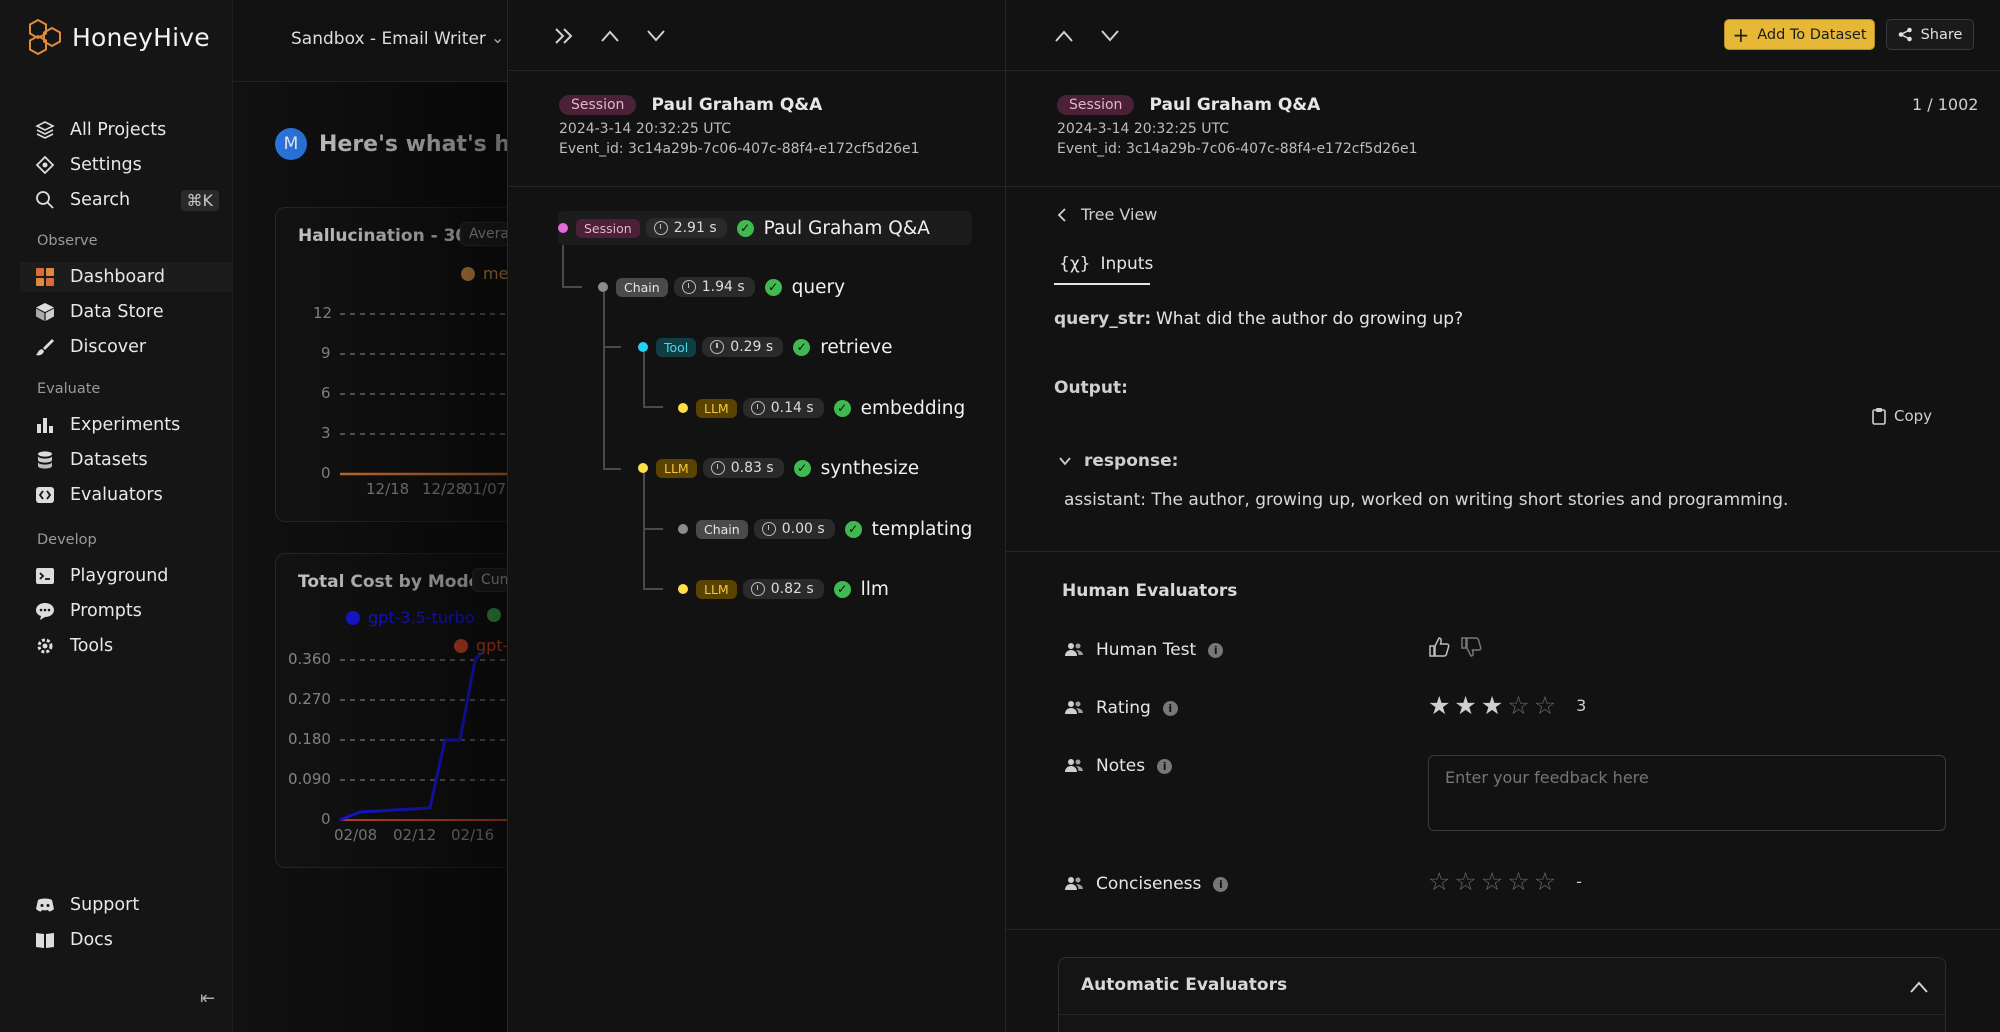 This screenshot has width=2000, height=1032. I want to click on tree-node-llm: LLM 0.82 s ✓ llm, so click(783, 589).